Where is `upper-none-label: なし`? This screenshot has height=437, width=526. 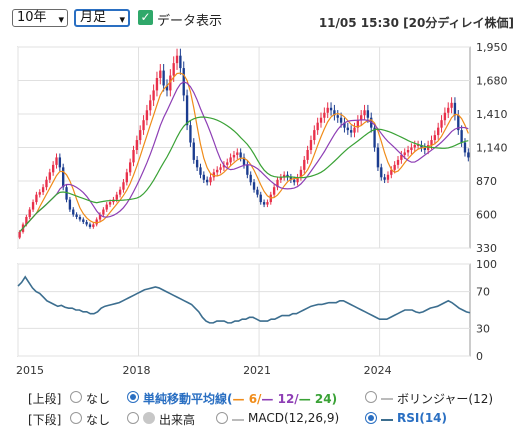
upper-none-label: なし is located at coordinates (98, 399).